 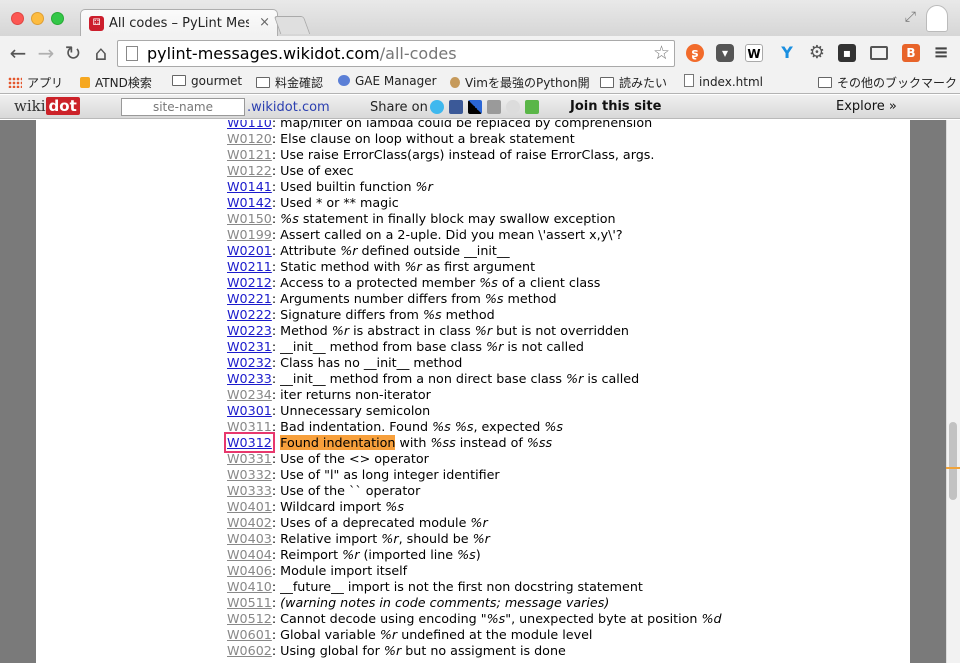 I want to click on message-code-link: W0410, so click(x=249, y=586).